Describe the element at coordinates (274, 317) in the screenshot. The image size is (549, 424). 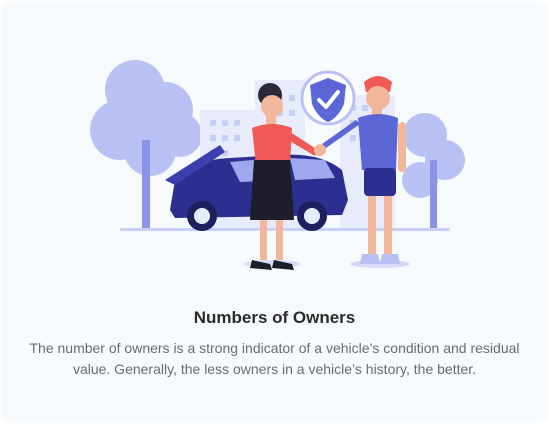
I see `card-title: Numbers of Owners` at that location.